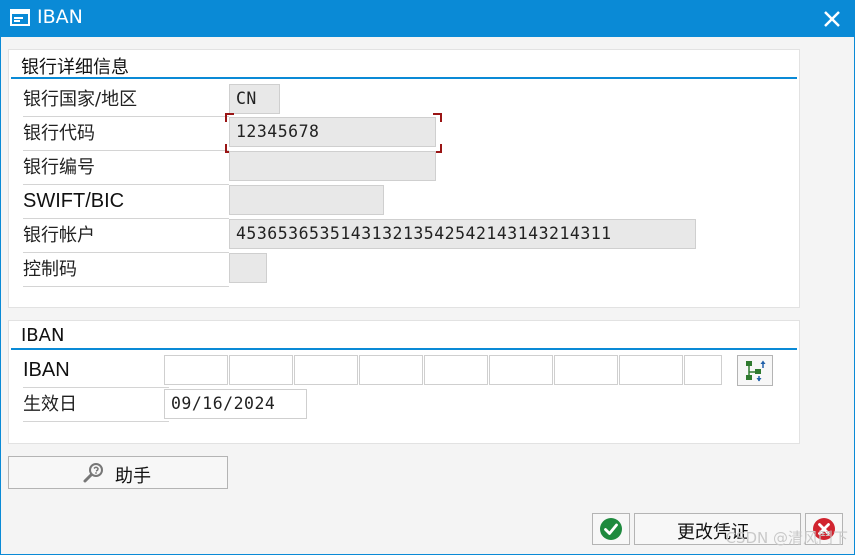 This screenshot has height=555, width=855. I want to click on bank-account-field: 453653653514313213542542143143214311, so click(462, 234).